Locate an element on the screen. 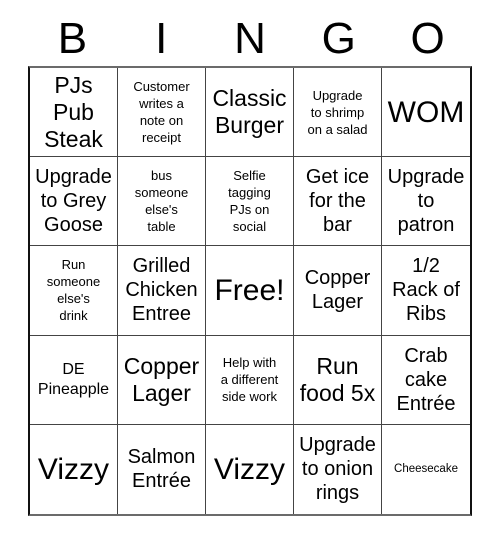 This screenshot has width=500, height=544. bingo-header-row: B I N G O is located at coordinates (250, 39).